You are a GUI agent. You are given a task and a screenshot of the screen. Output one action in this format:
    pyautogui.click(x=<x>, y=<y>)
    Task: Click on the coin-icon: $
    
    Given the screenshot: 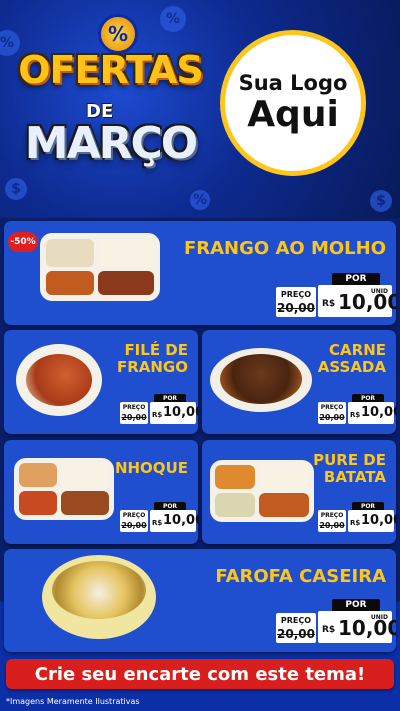 What is the action you would take?
    pyautogui.click(x=381, y=201)
    